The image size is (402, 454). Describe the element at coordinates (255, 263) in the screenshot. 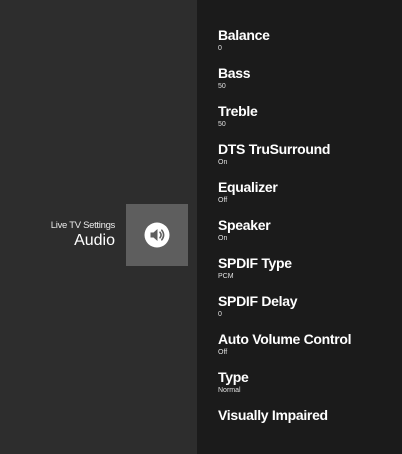

I see `setting-label: SPDIF Type` at that location.